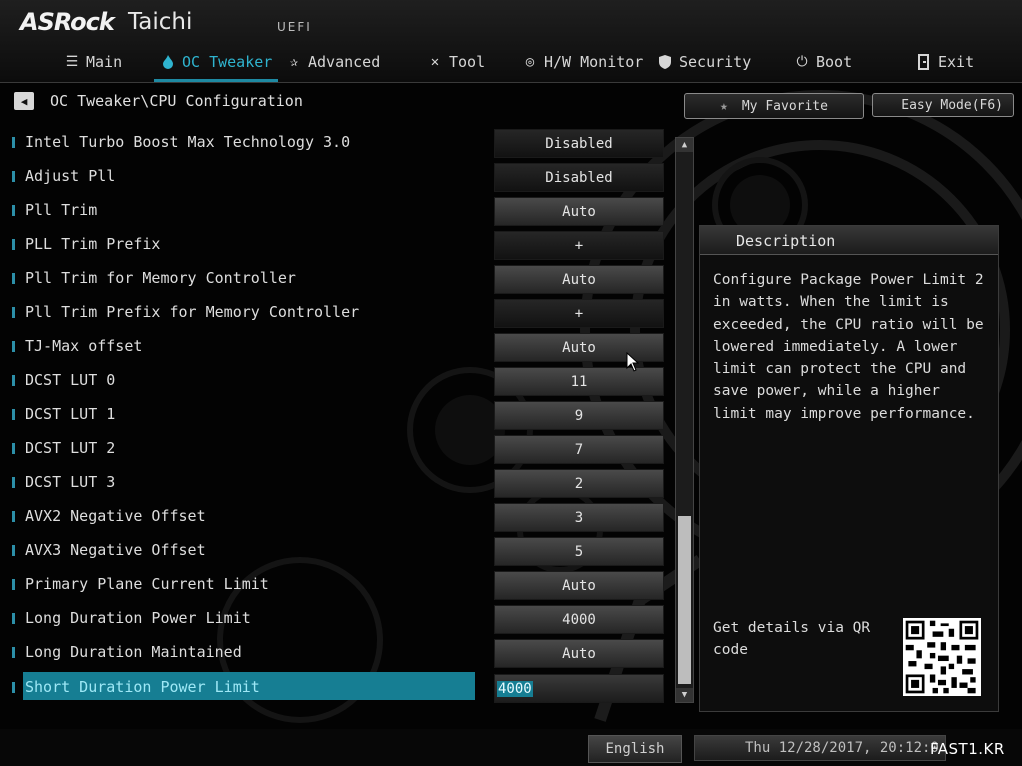 This screenshot has height=766, width=1022. I want to click on setting-label: AVX2 Negative Offset, so click(115, 516).